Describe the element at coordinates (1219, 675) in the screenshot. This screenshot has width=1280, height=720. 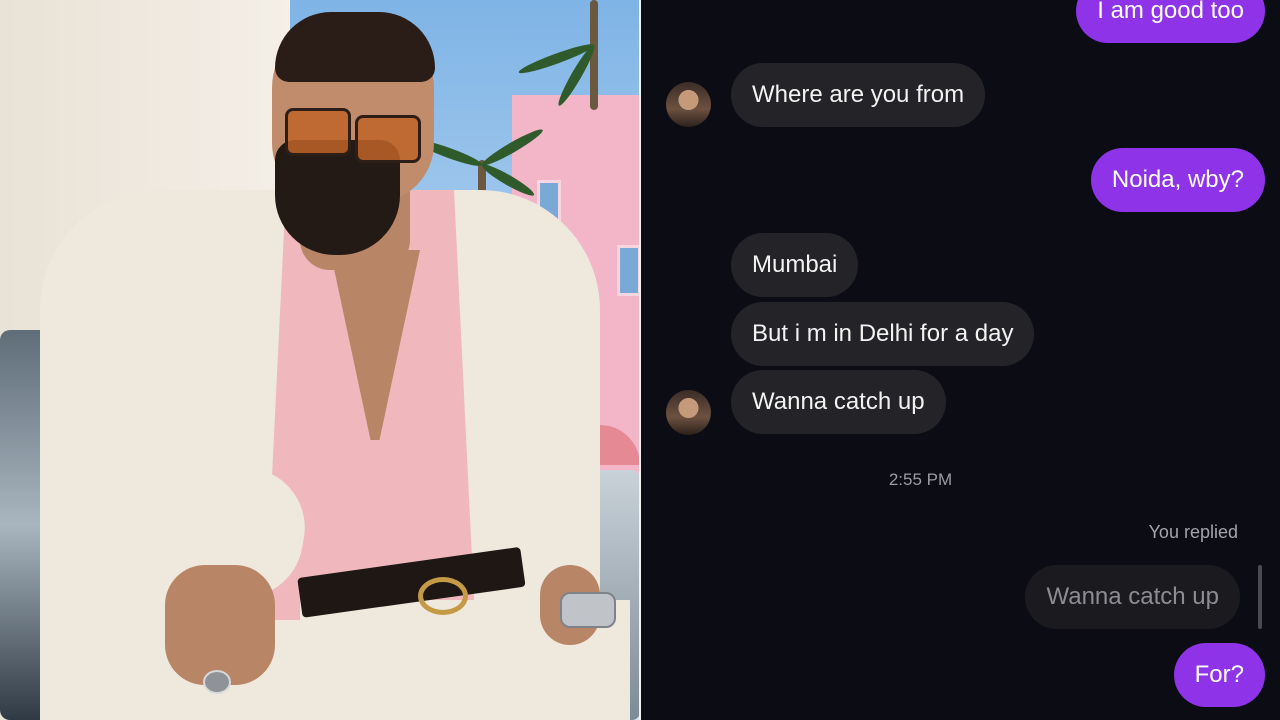
I see `message-outgoing: For?` at that location.